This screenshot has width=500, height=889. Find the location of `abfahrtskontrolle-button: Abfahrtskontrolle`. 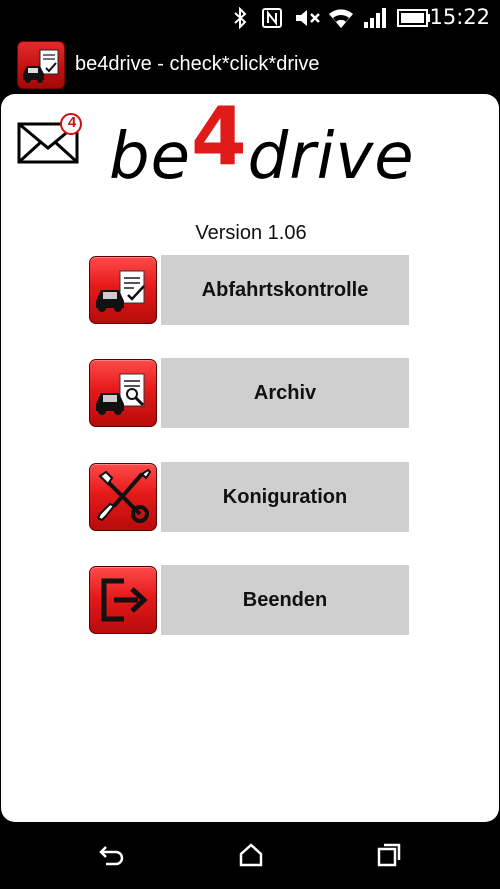

abfahrtskontrolle-button: Abfahrtskontrolle is located at coordinates (285, 290).